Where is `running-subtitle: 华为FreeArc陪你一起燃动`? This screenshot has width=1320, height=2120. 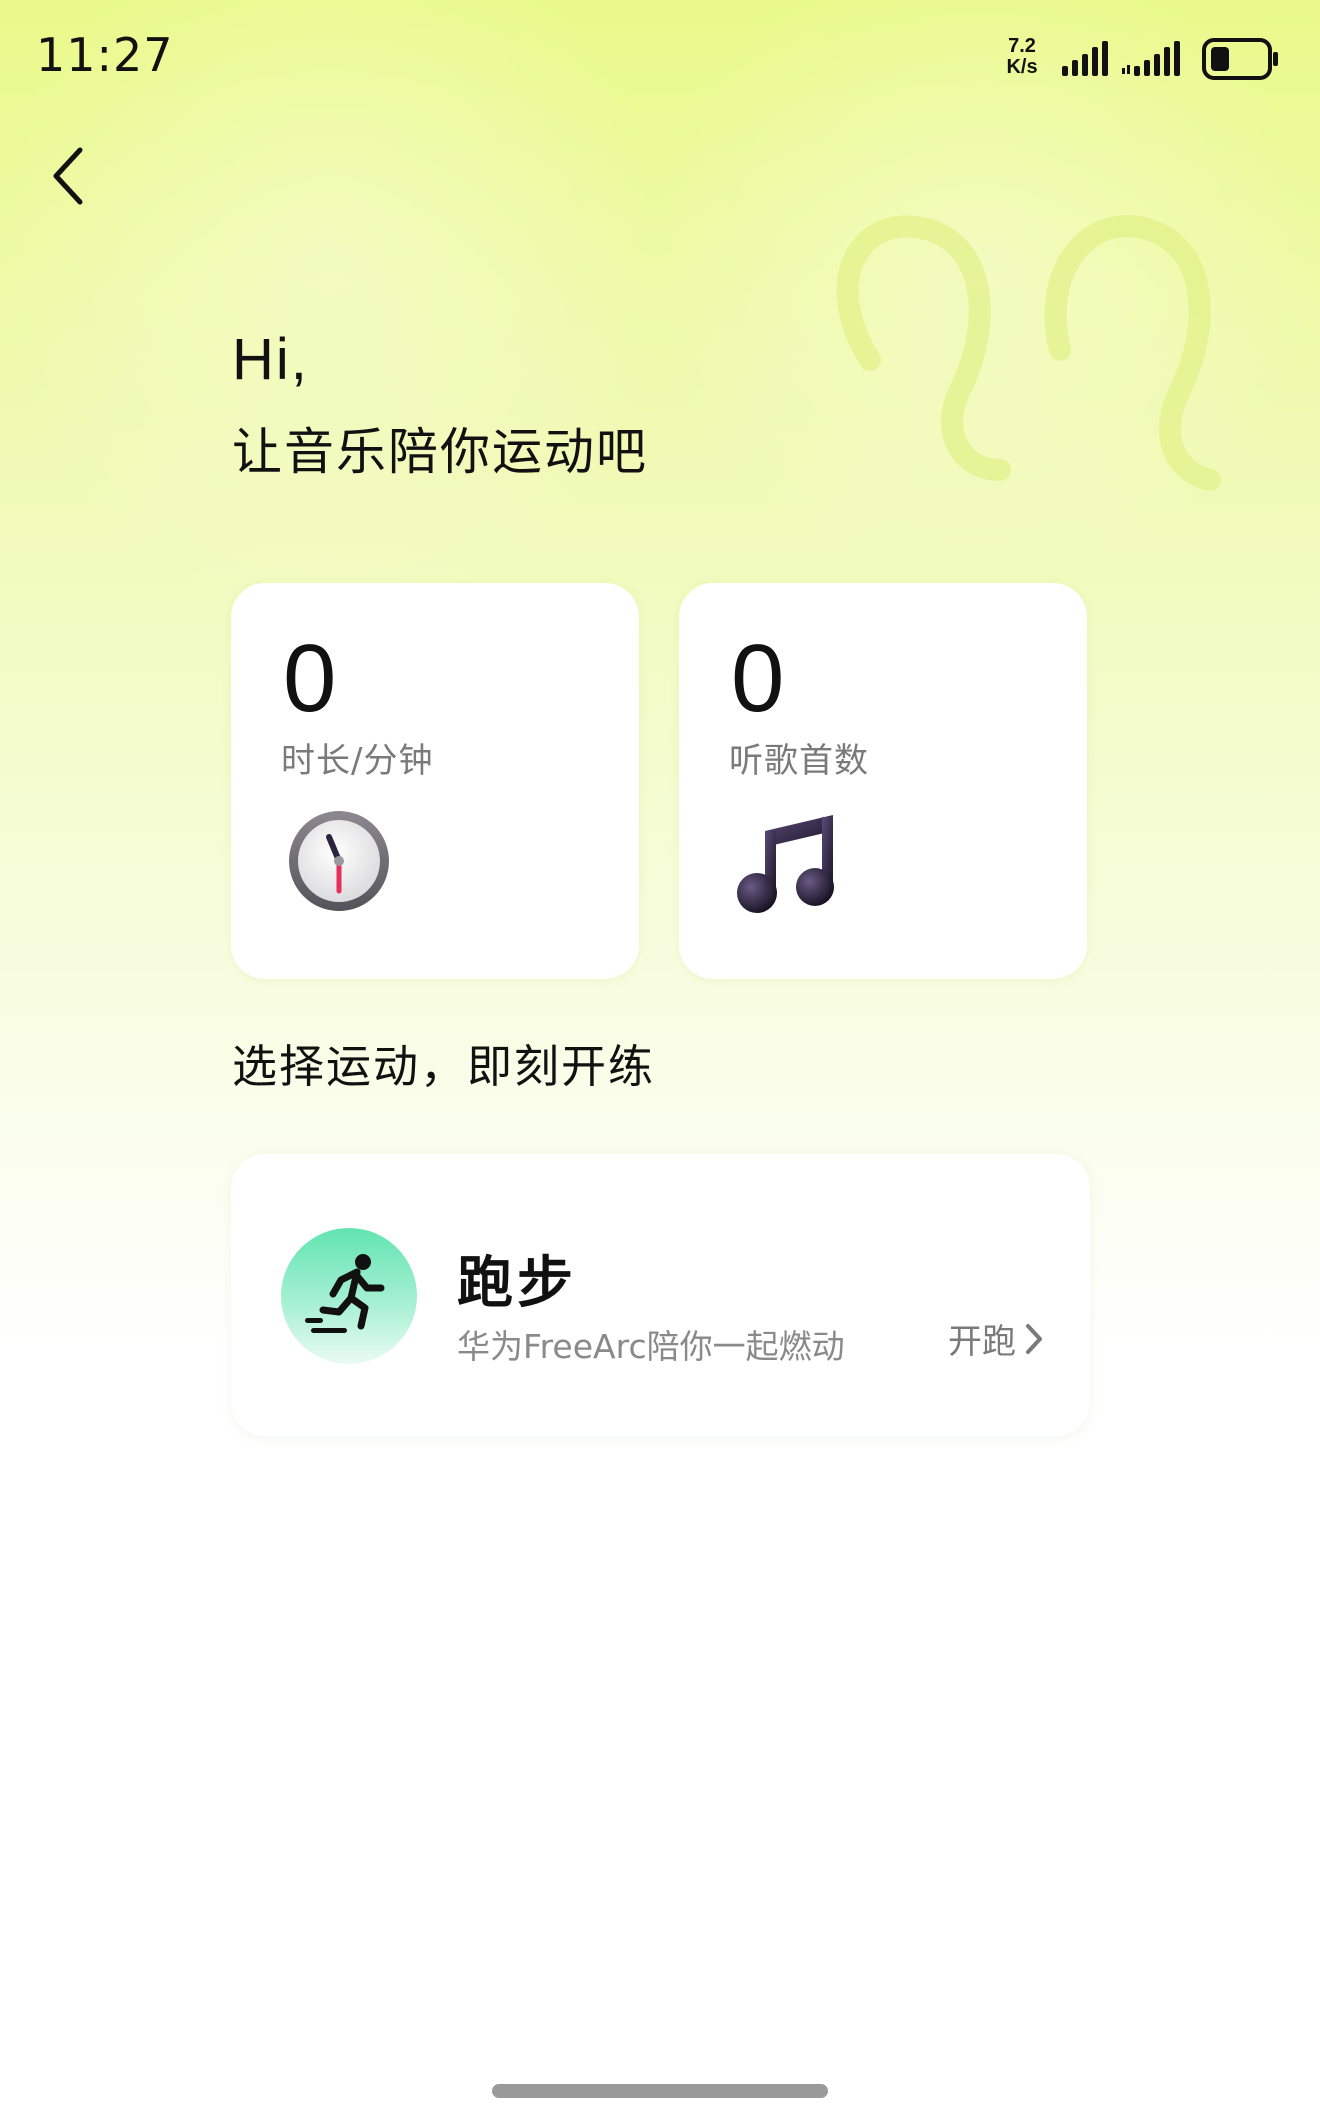
running-subtitle: 华为FreeArc陪你一起燃动 is located at coordinates (651, 1346).